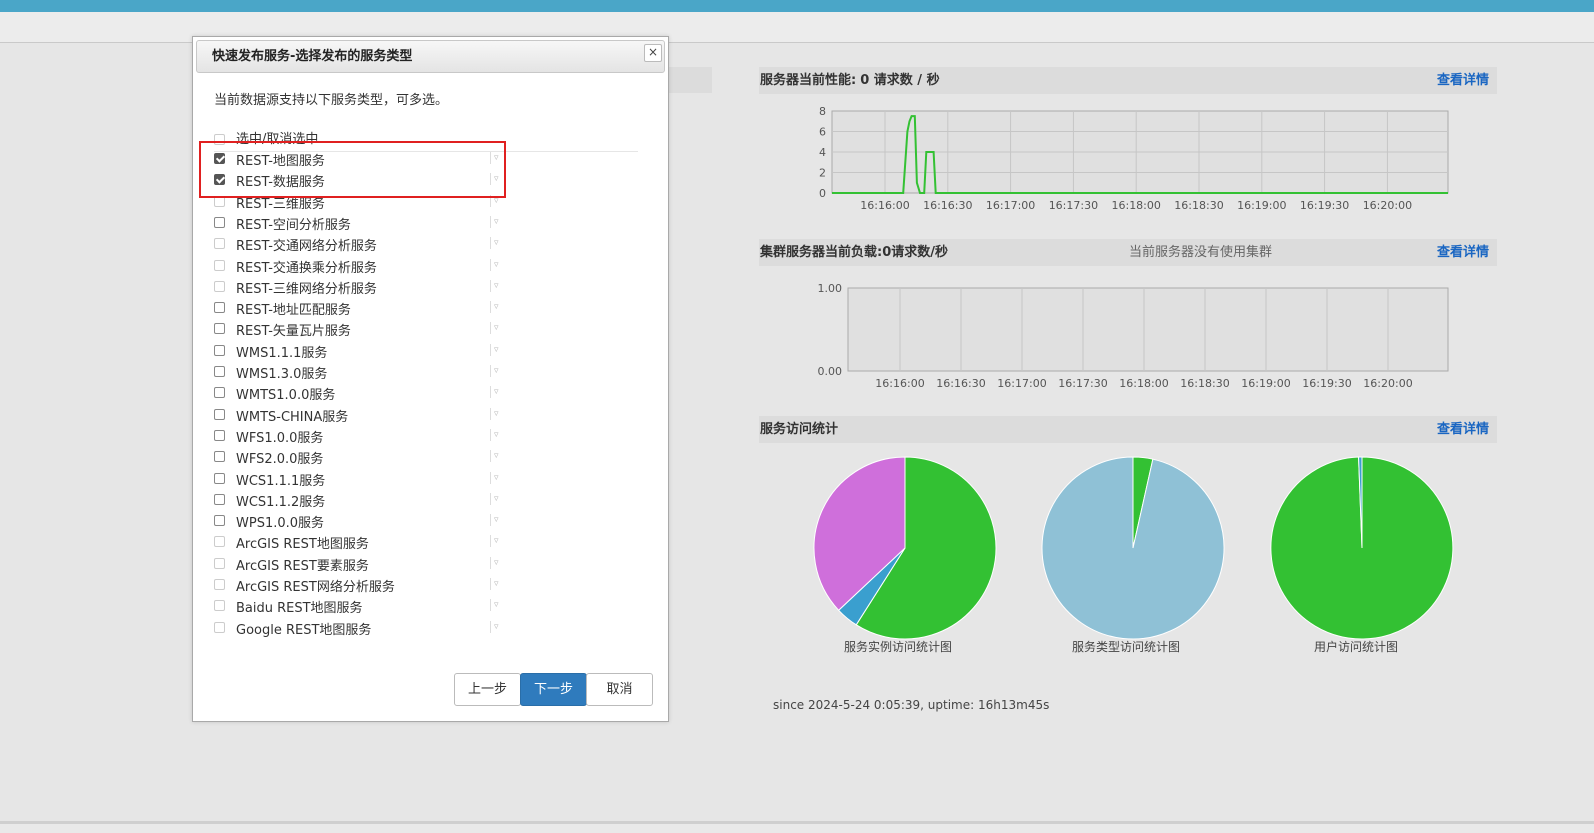  What do you see at coordinates (619, 689) in the screenshot?
I see `cancel-button: 取消` at bounding box center [619, 689].